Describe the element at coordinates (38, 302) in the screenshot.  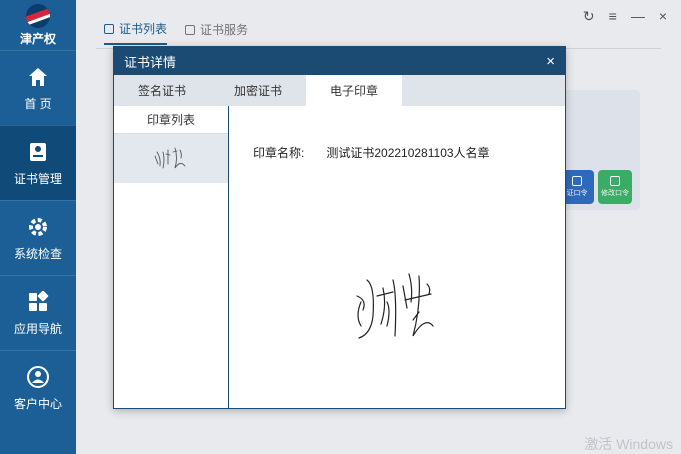
I see `apps-grid-icon` at that location.